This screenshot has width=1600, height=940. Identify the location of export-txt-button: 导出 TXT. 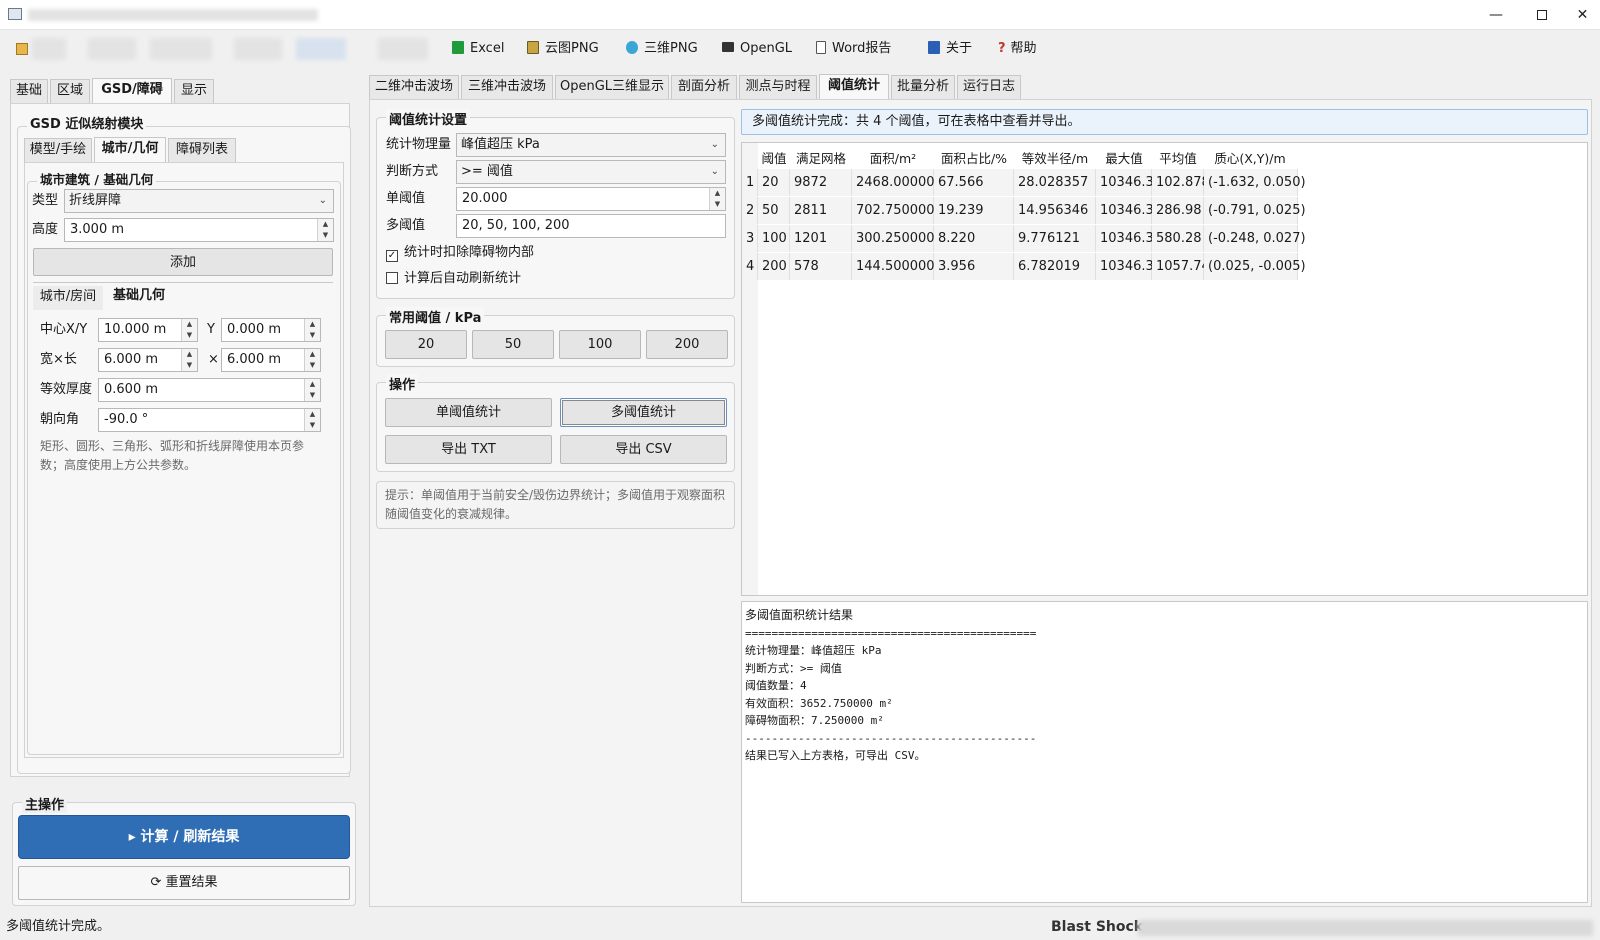
(468, 449).